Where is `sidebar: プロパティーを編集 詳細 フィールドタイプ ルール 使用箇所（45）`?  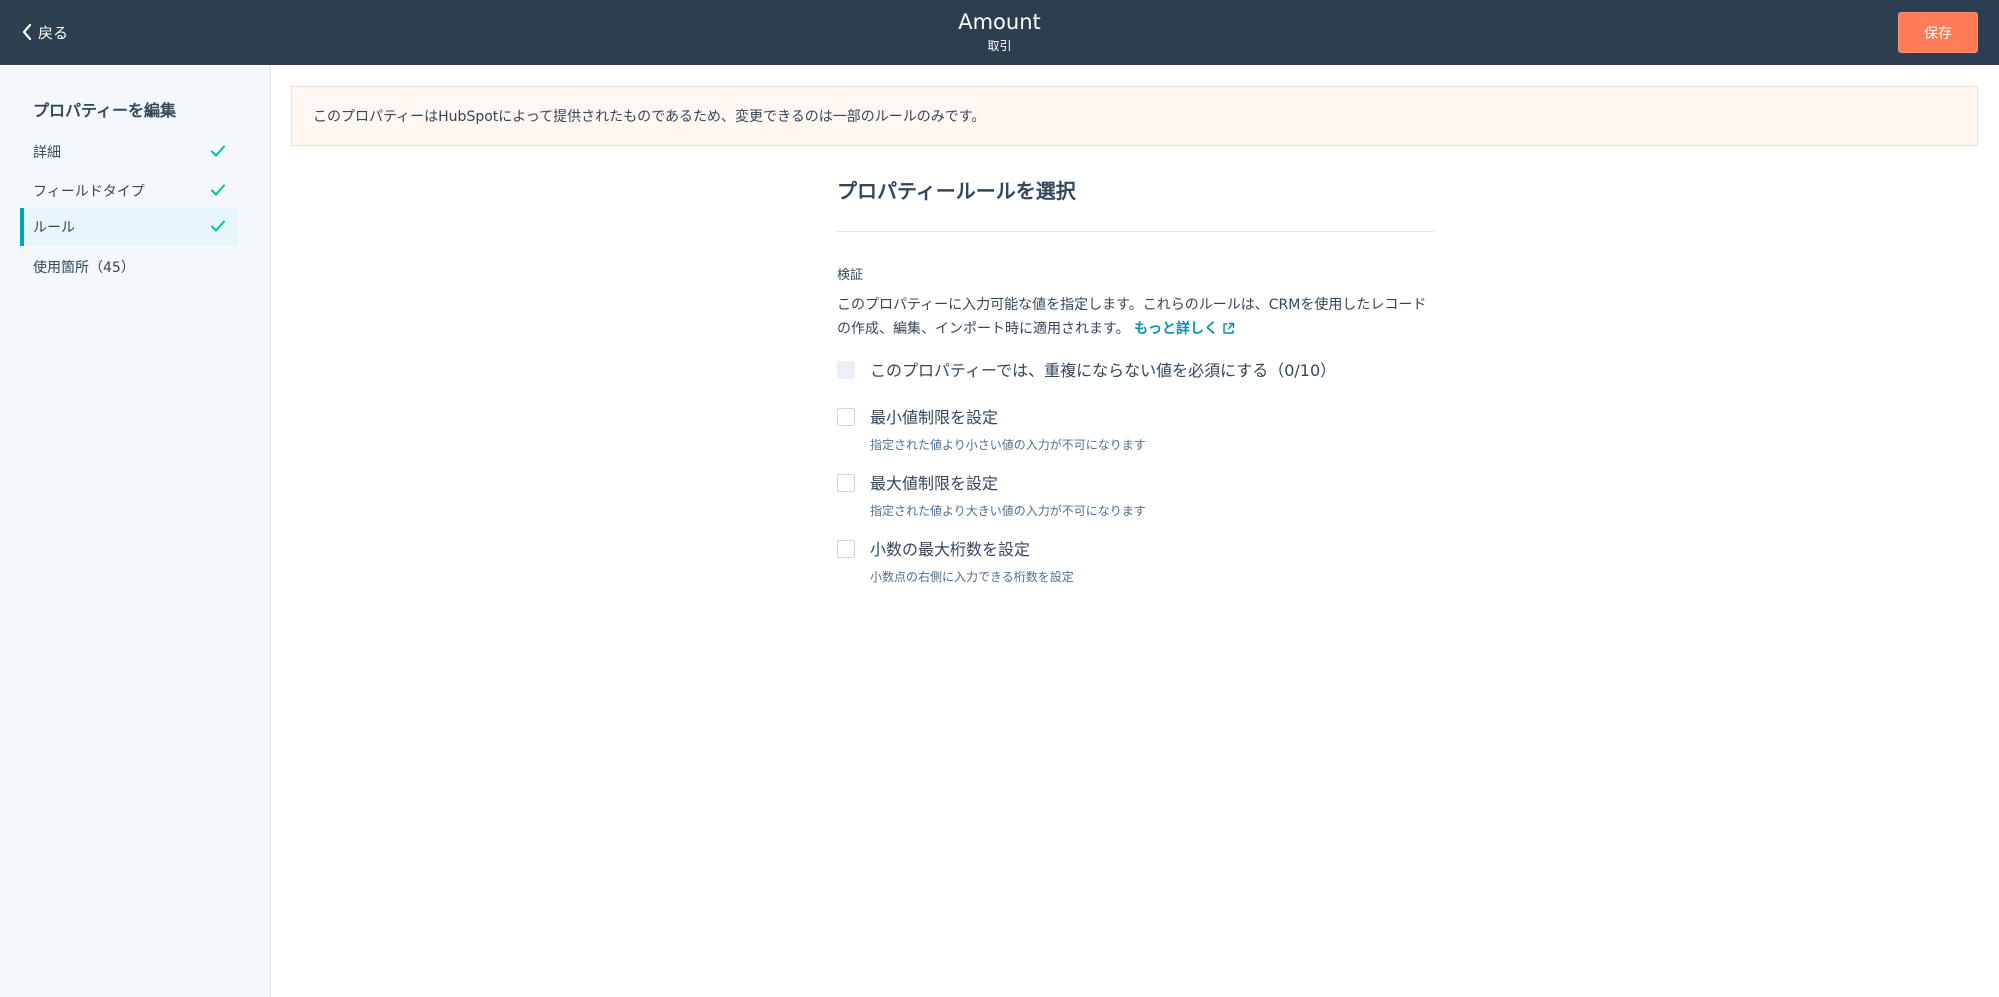
sidebar: プロパティーを編集 詳細 フィールドタイプ ルール 使用箇所（45） is located at coordinates (135, 531).